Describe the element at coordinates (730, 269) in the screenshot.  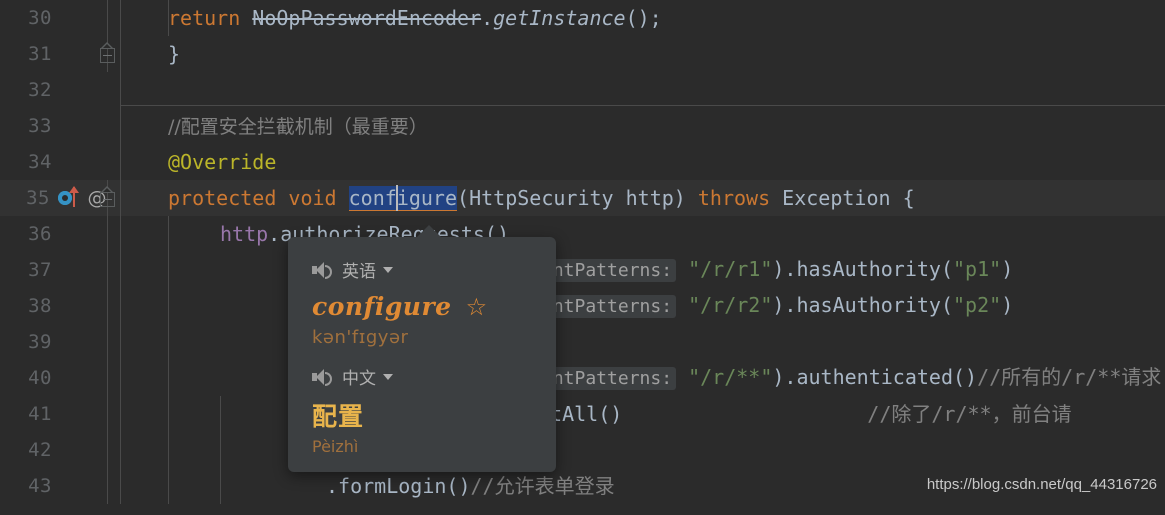
I see `token-string-37: "/r/r1"` at that location.